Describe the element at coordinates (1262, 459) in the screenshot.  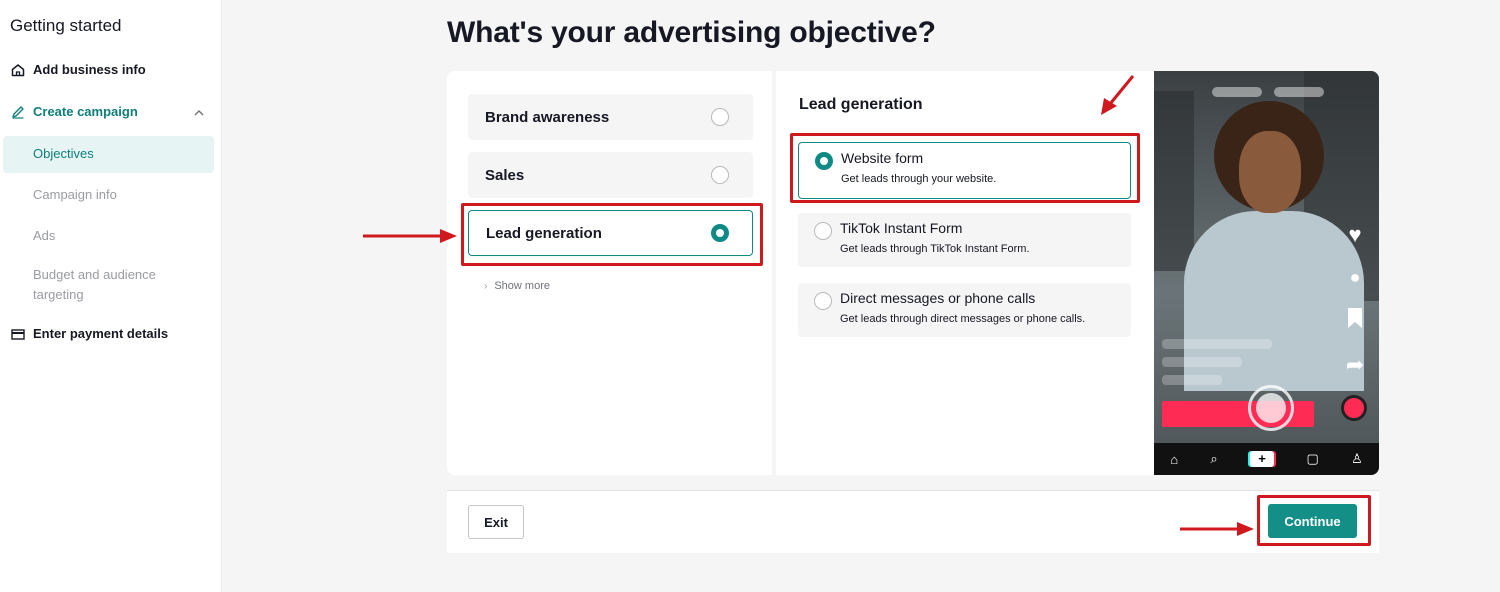
I see `create-plus-icon: +` at that location.